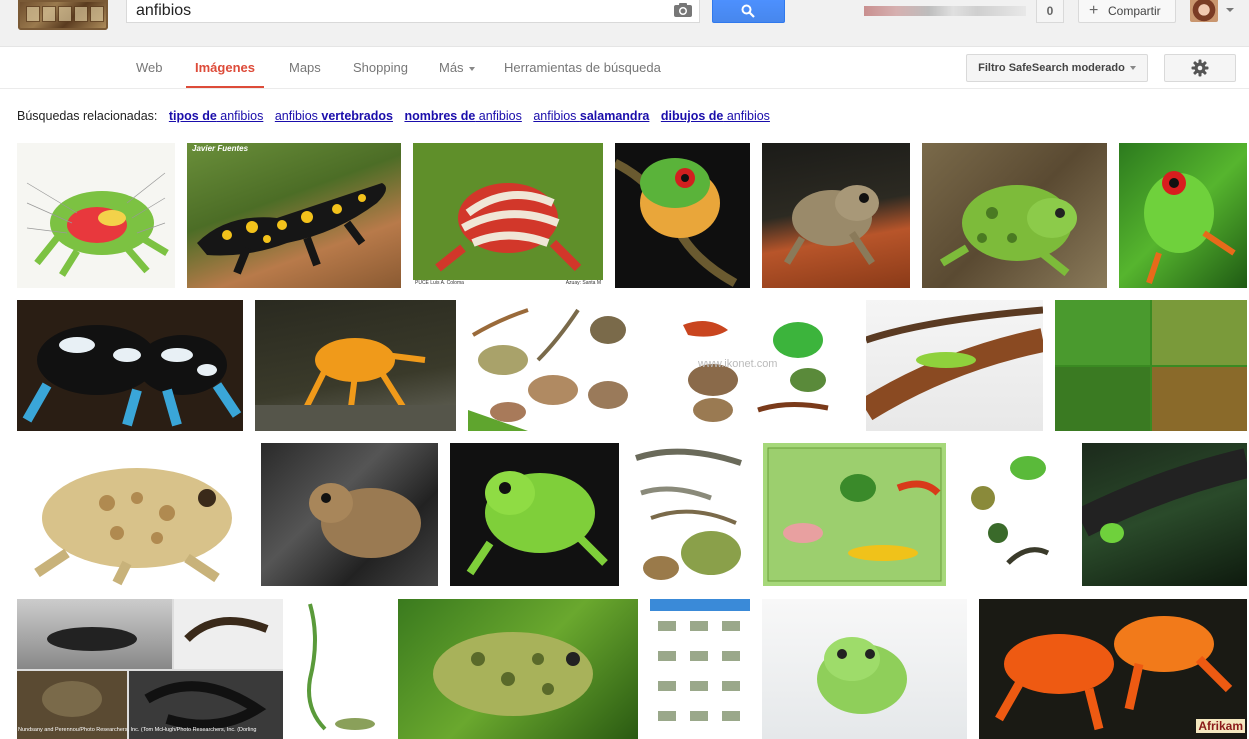 This screenshot has width=1249, height=739. I want to click on image-result-green-tree-frog, so click(534, 514).